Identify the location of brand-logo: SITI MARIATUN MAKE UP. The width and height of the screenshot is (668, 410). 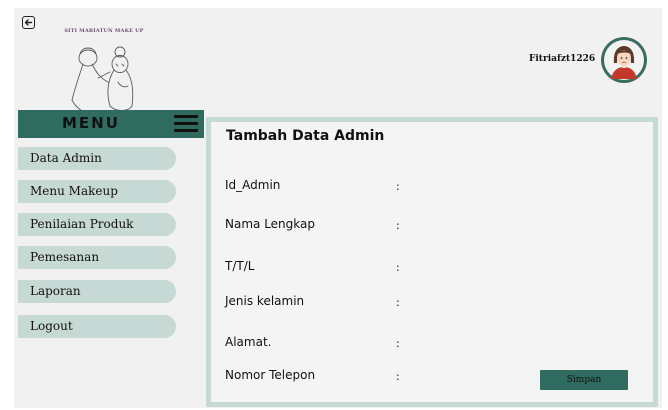
(104, 70).